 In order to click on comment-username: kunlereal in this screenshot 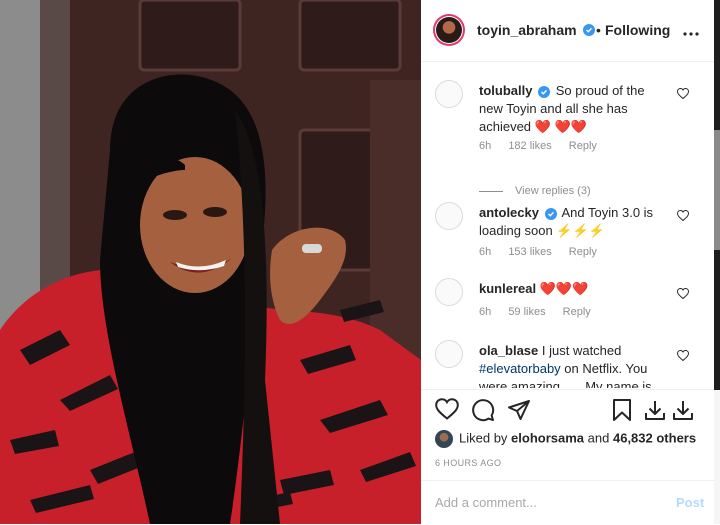, I will do `click(507, 288)`.